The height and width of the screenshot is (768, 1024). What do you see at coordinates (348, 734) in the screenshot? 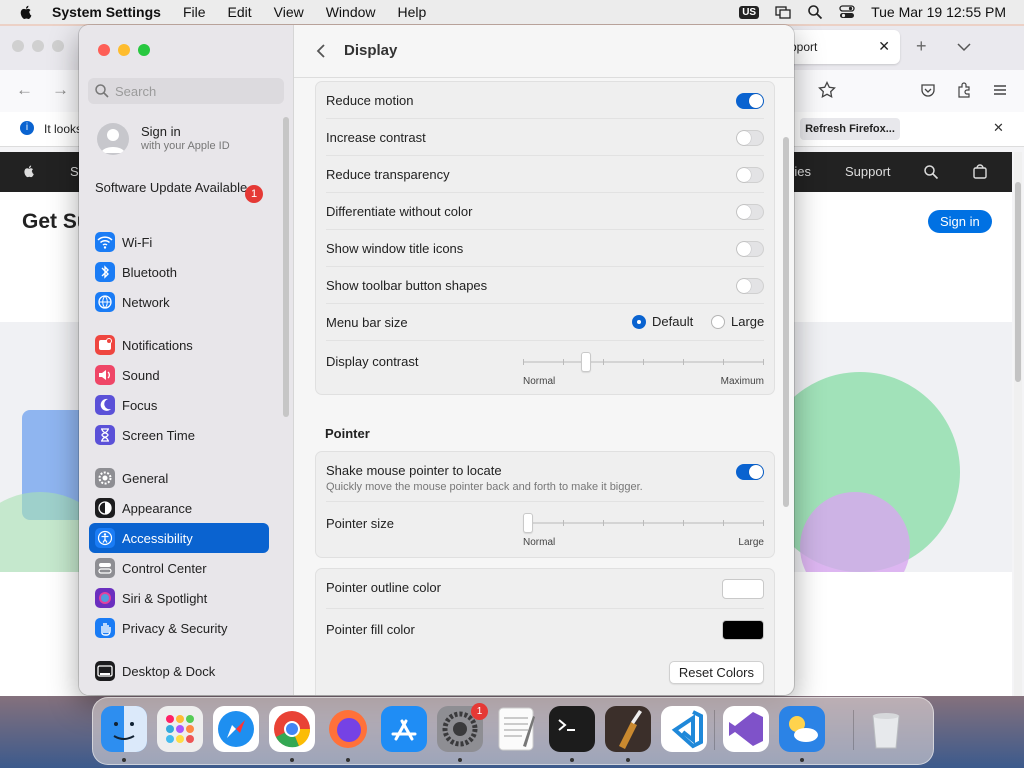
I see `dock-firefox` at bounding box center [348, 734].